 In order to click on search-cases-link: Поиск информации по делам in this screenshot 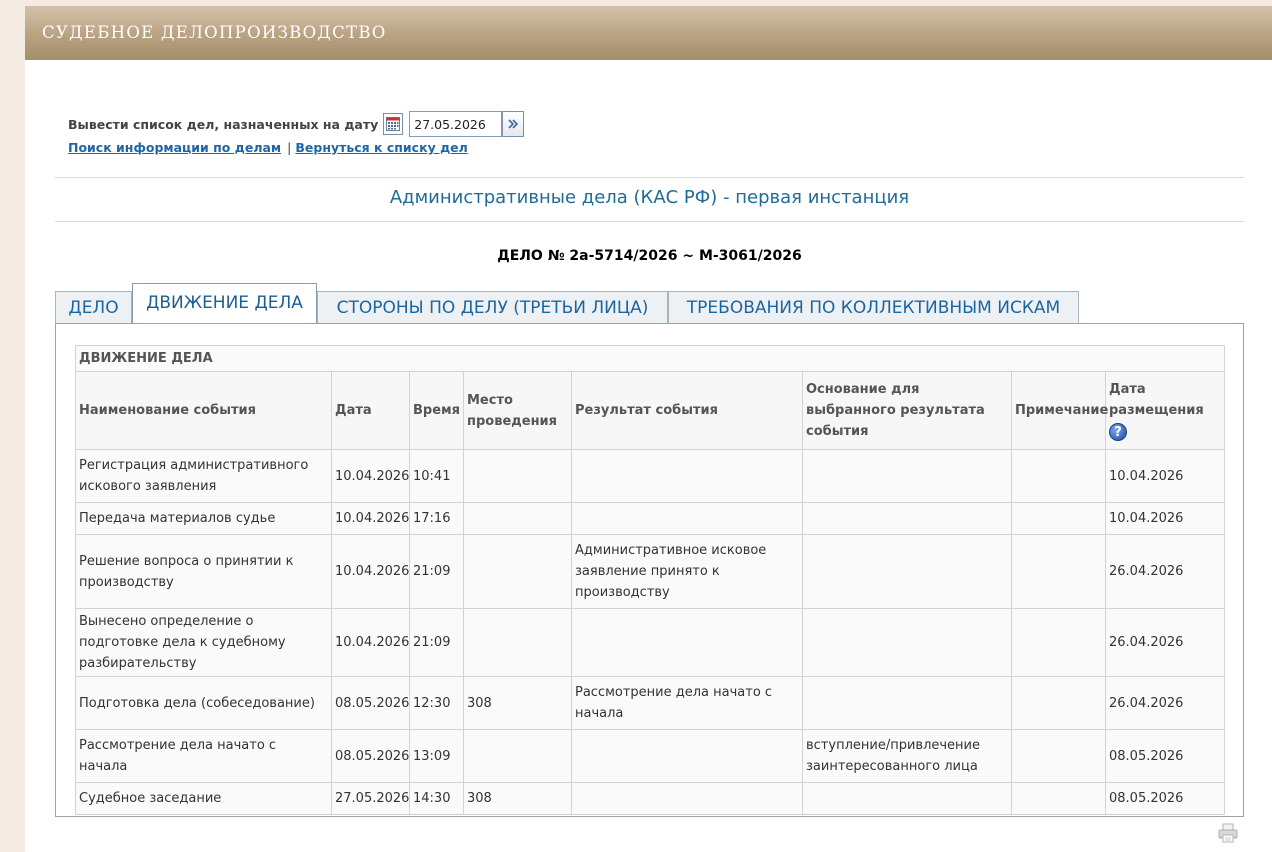, I will do `click(174, 147)`.